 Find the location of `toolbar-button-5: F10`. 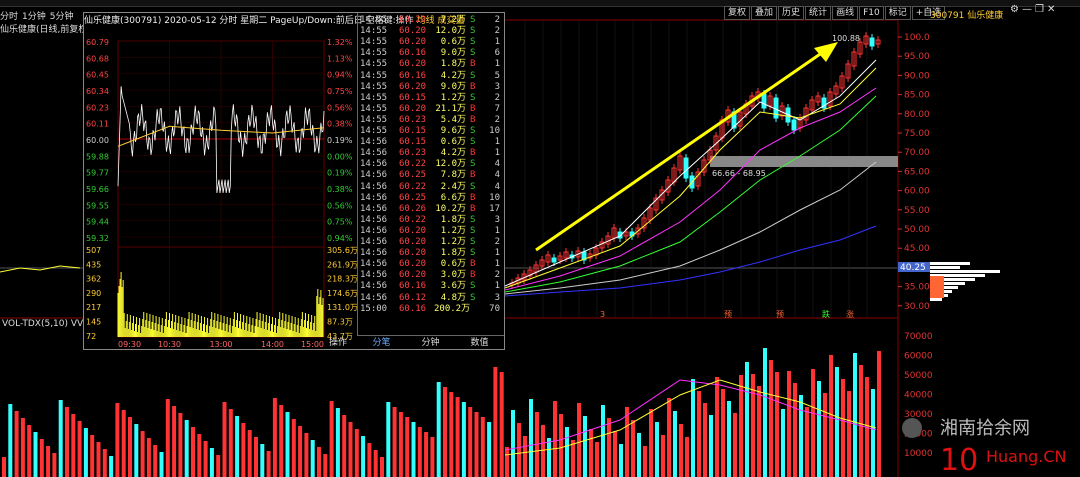

toolbar-button-5: F10 is located at coordinates (871, 13).